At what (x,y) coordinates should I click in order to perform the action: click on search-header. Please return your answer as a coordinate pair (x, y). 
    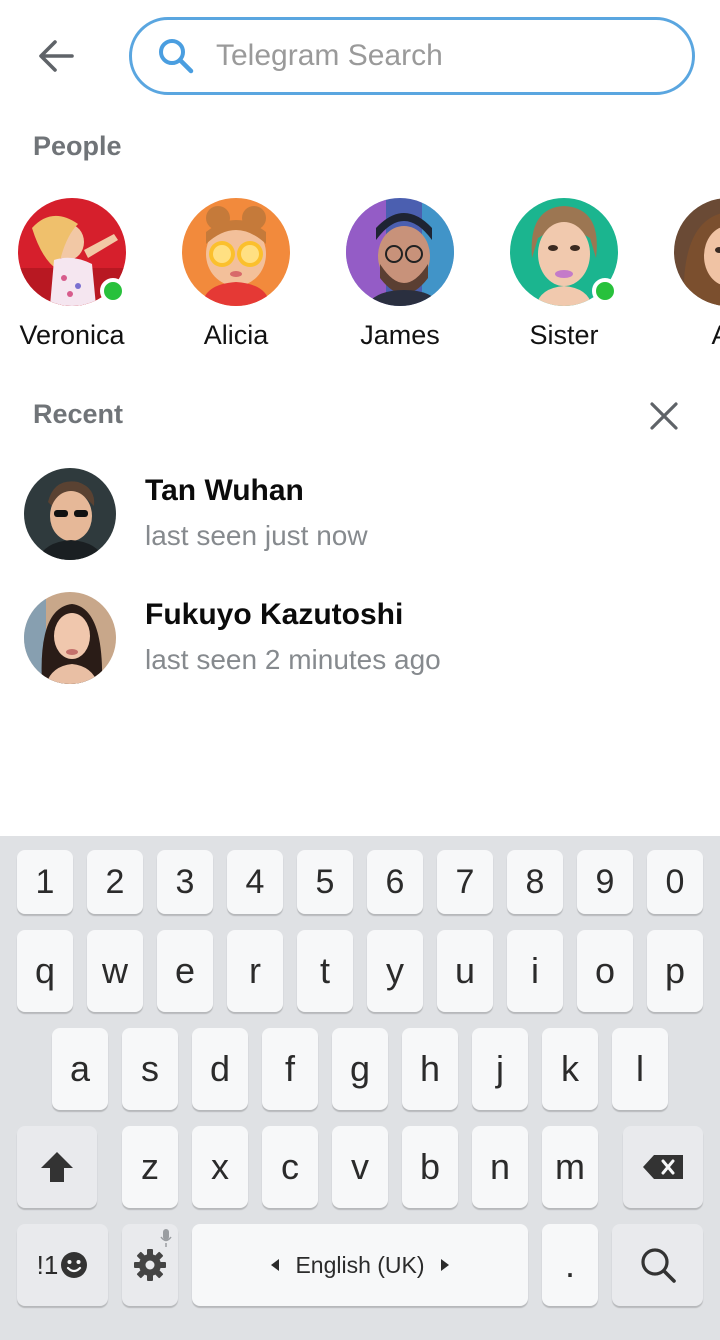
    Looking at the image, I should click on (360, 55).